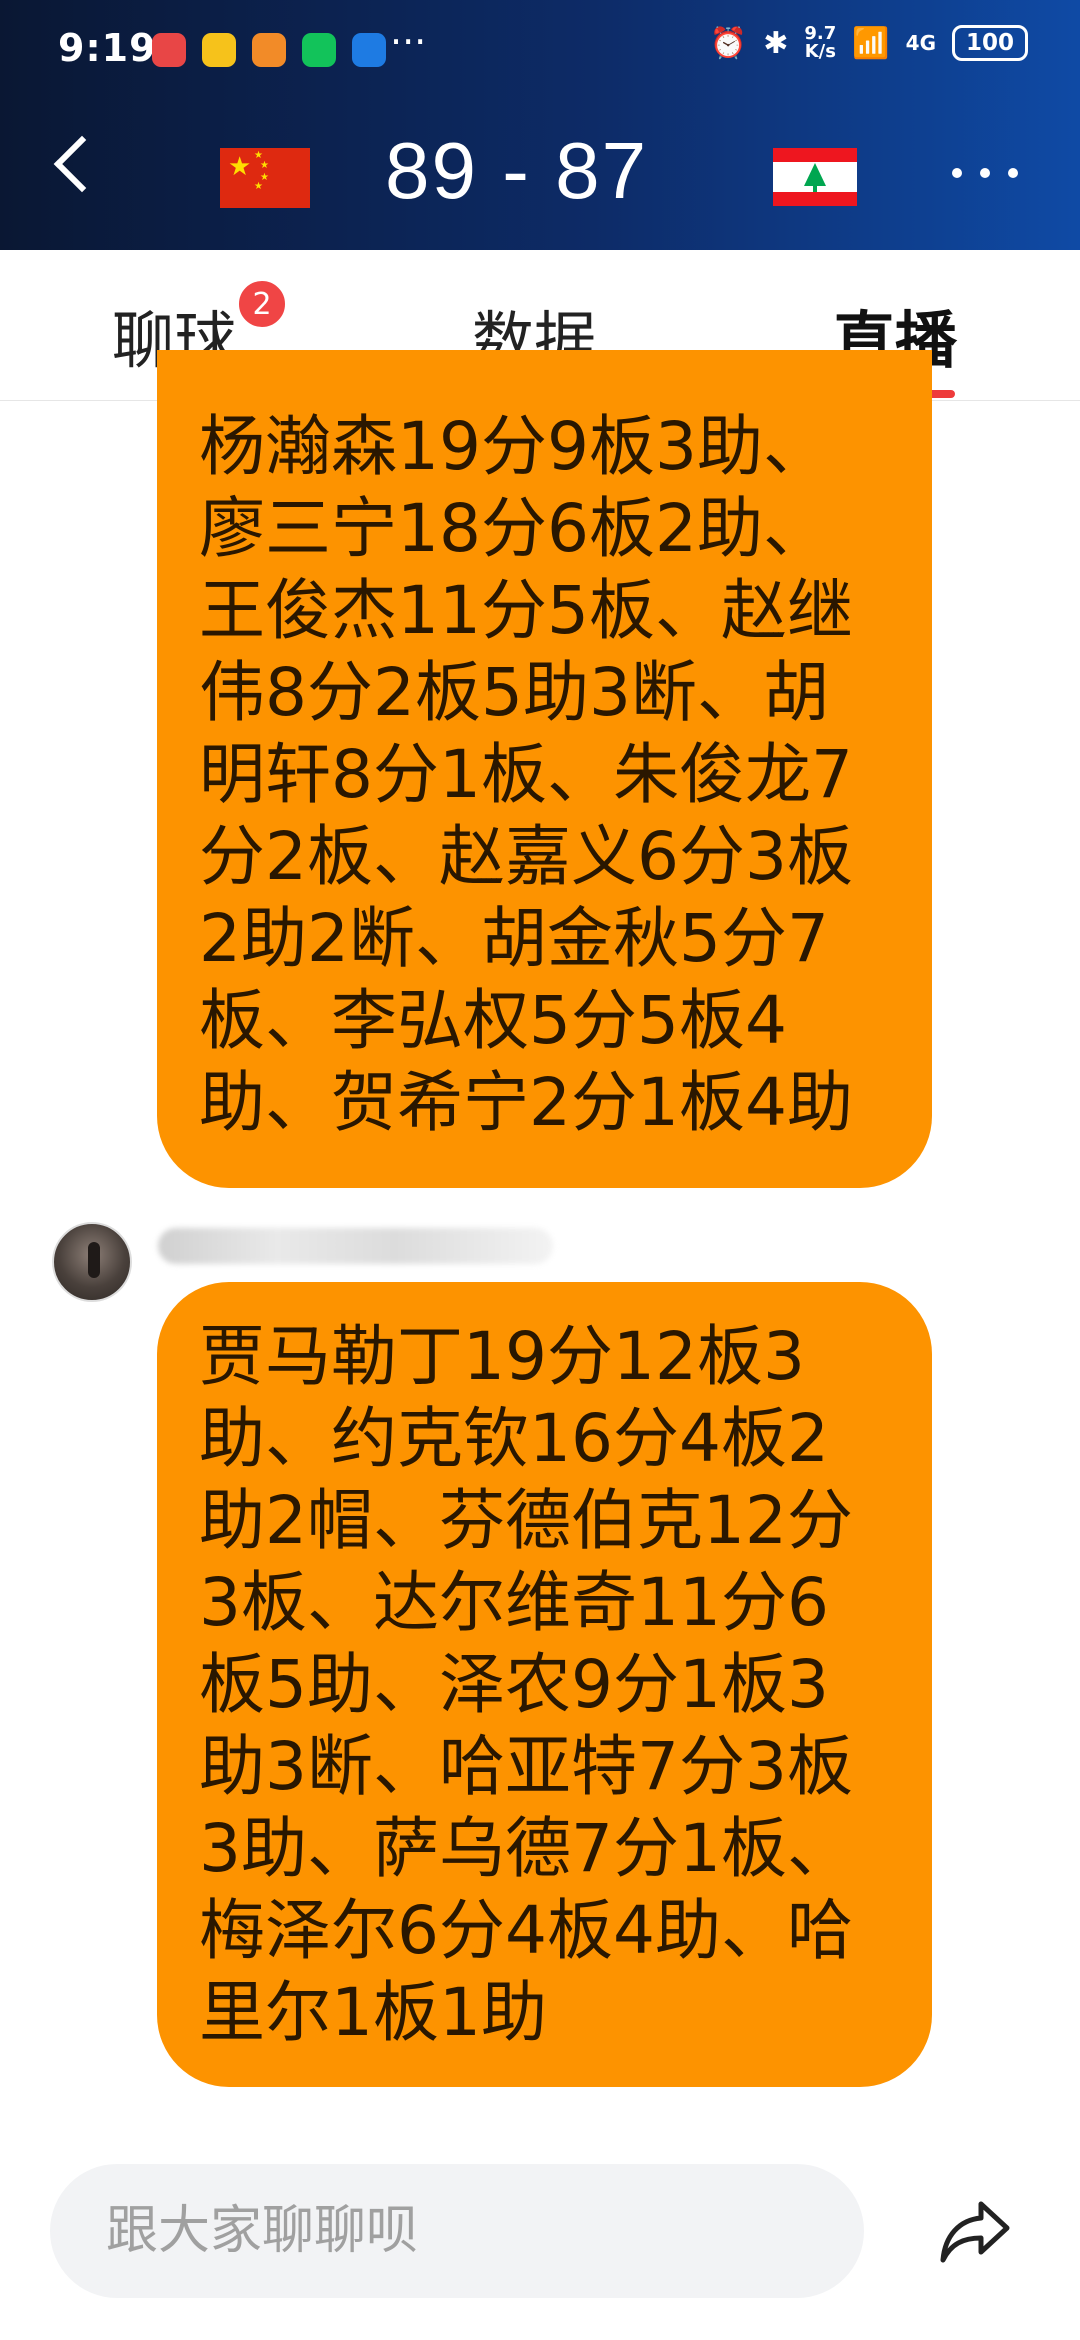 This screenshot has width=1080, height=2340. I want to click on notification-icons, so click(269, 50).